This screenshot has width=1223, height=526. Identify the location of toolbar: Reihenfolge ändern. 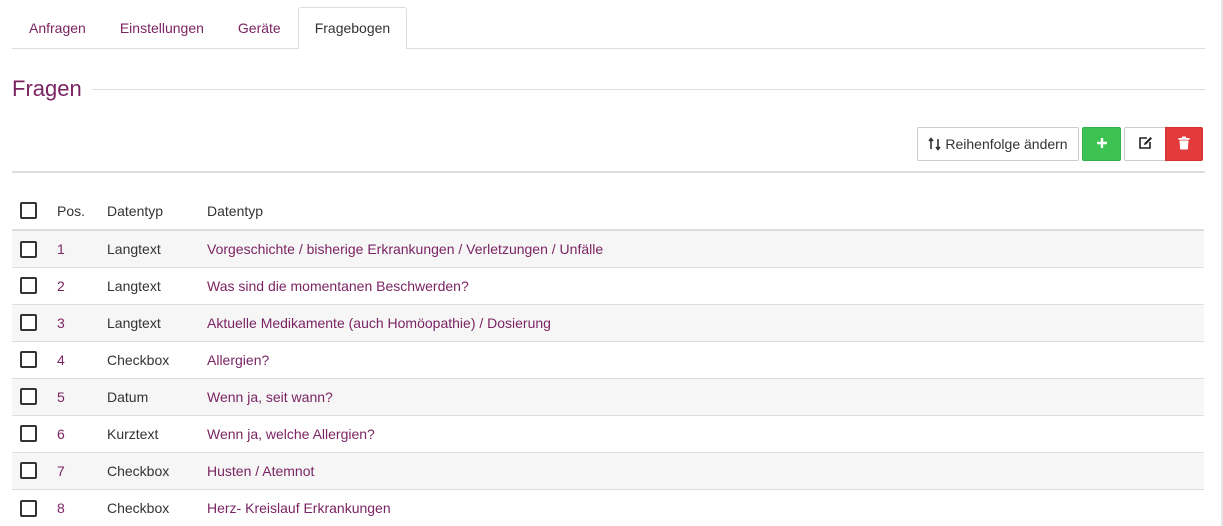
(1060, 144).